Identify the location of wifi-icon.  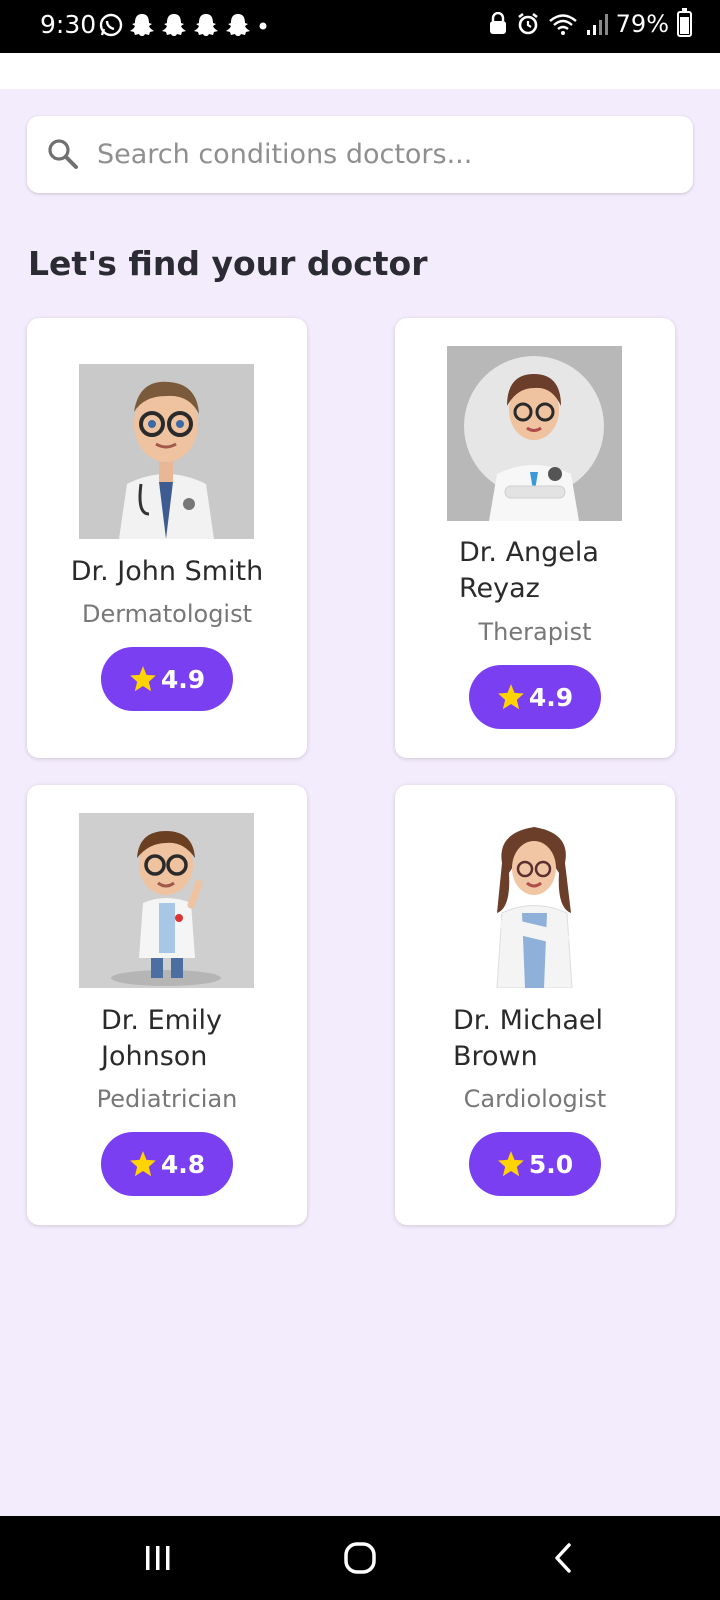
(562, 24).